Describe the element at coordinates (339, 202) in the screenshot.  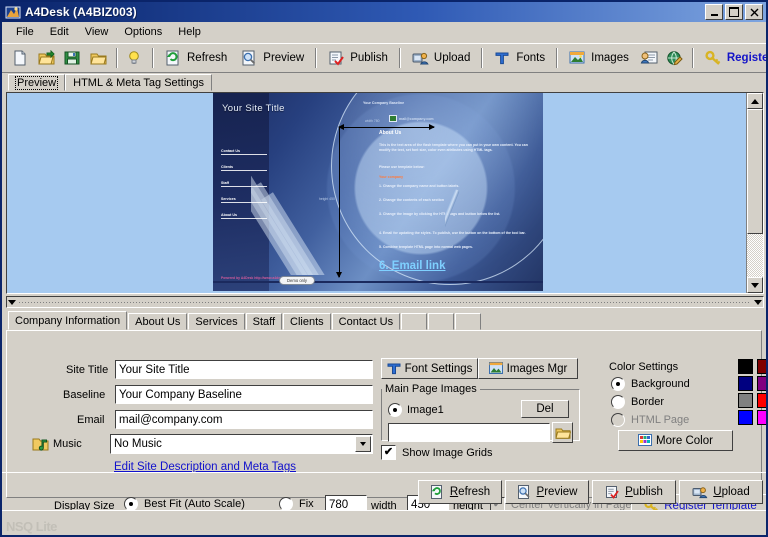
I see `height-dimension-arrow` at that location.